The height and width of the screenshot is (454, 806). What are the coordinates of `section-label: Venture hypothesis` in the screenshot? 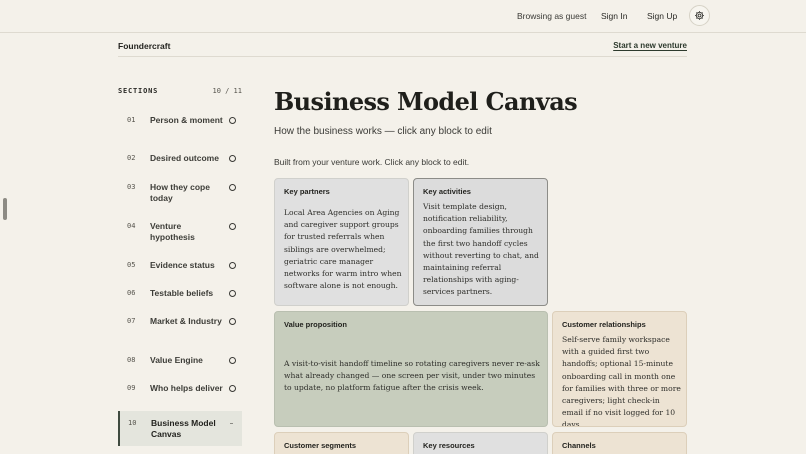 It's located at (172, 231).